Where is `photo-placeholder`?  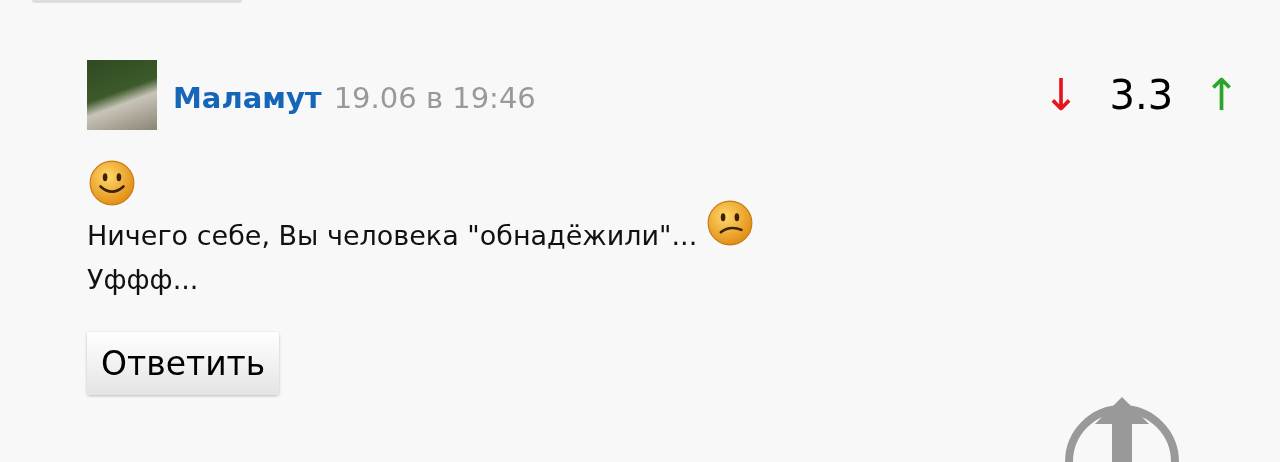 photo-placeholder is located at coordinates (122, 95).